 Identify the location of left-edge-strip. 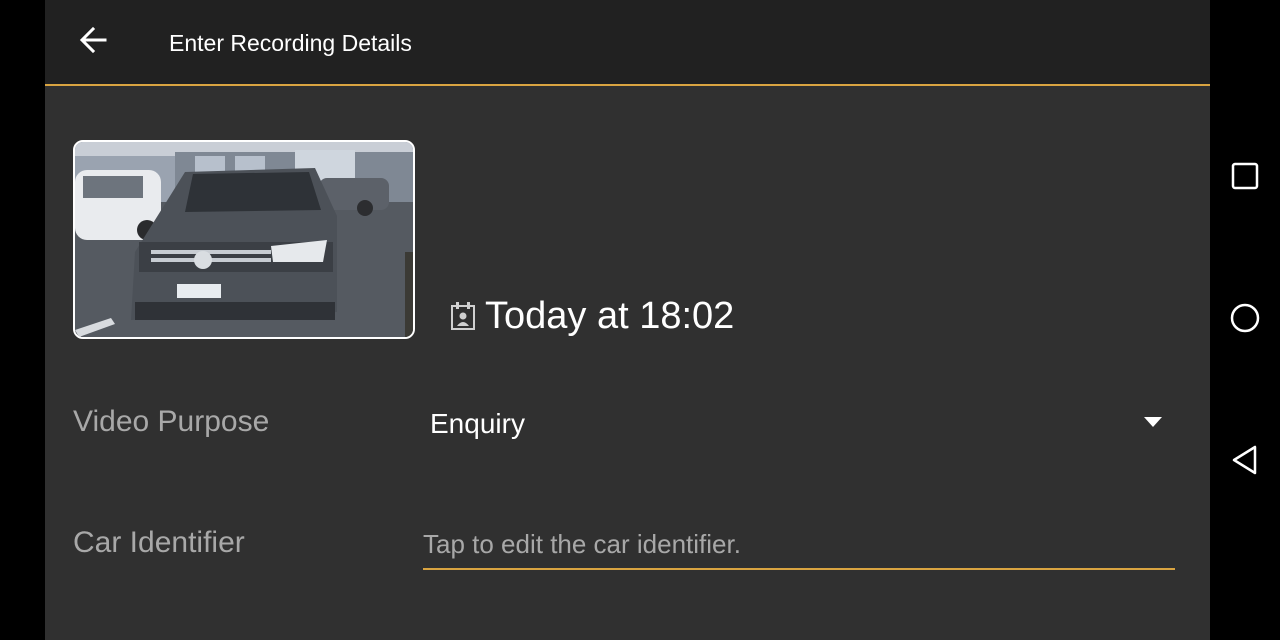
(22, 320).